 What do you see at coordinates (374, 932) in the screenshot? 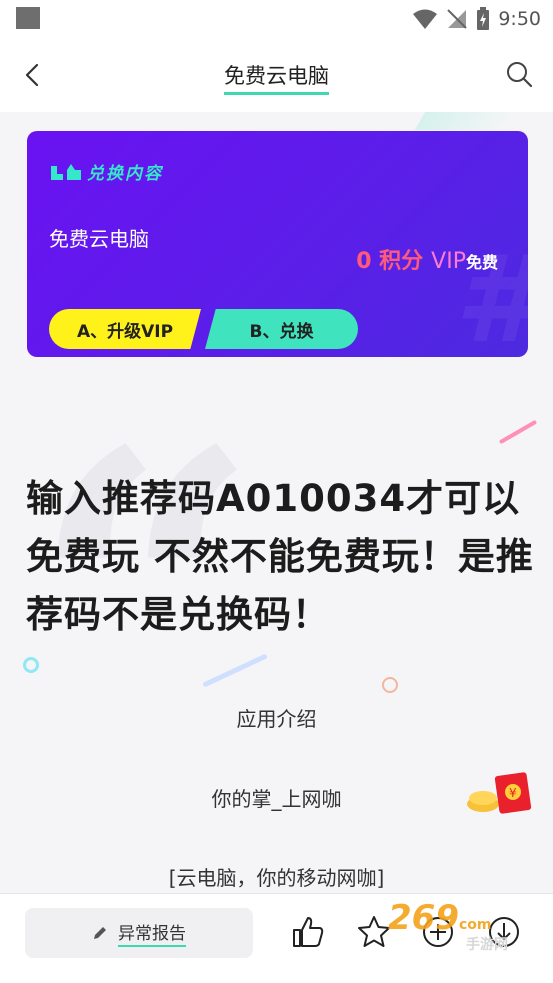
I see `star-icon` at bounding box center [374, 932].